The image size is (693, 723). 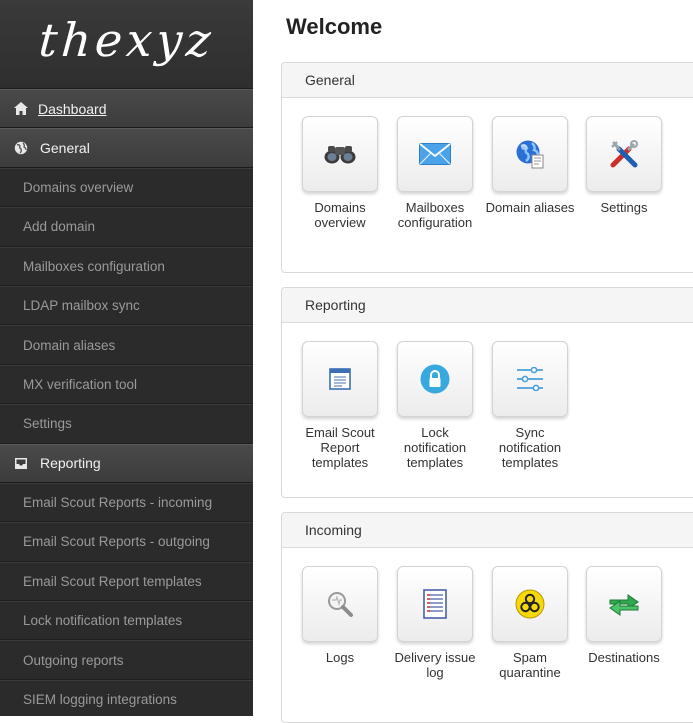 I want to click on tile-label: Domains overview, so click(x=340, y=215).